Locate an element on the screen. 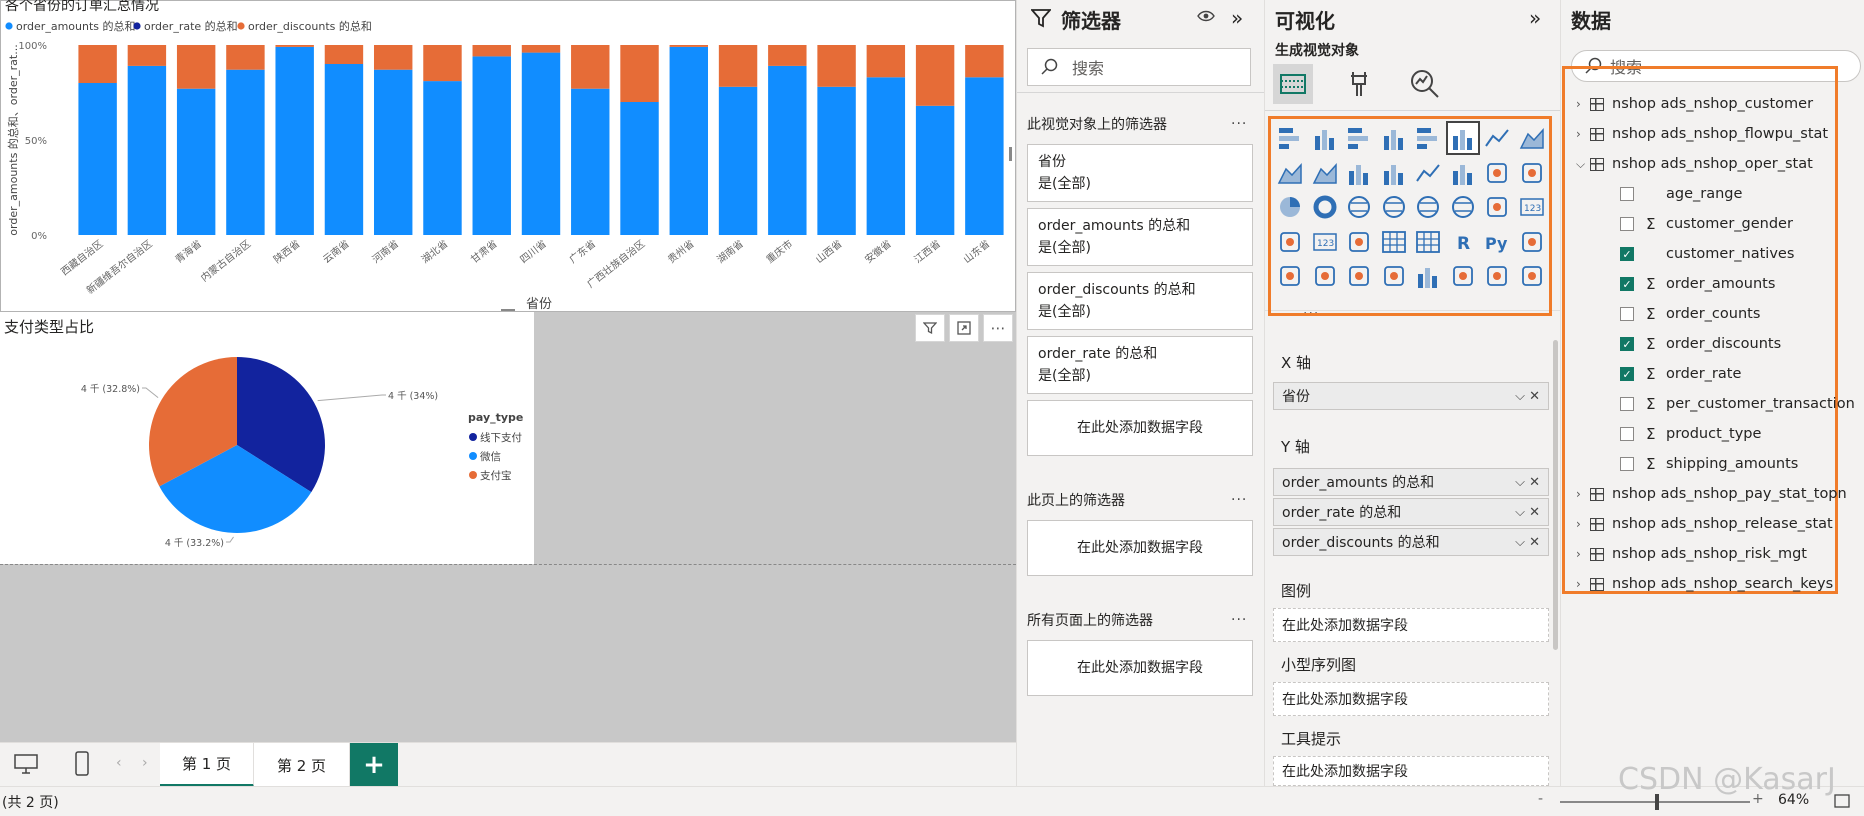 This screenshot has width=1864, height=816. filter-card-province: 省份 是(全部) is located at coordinates (1140, 173).